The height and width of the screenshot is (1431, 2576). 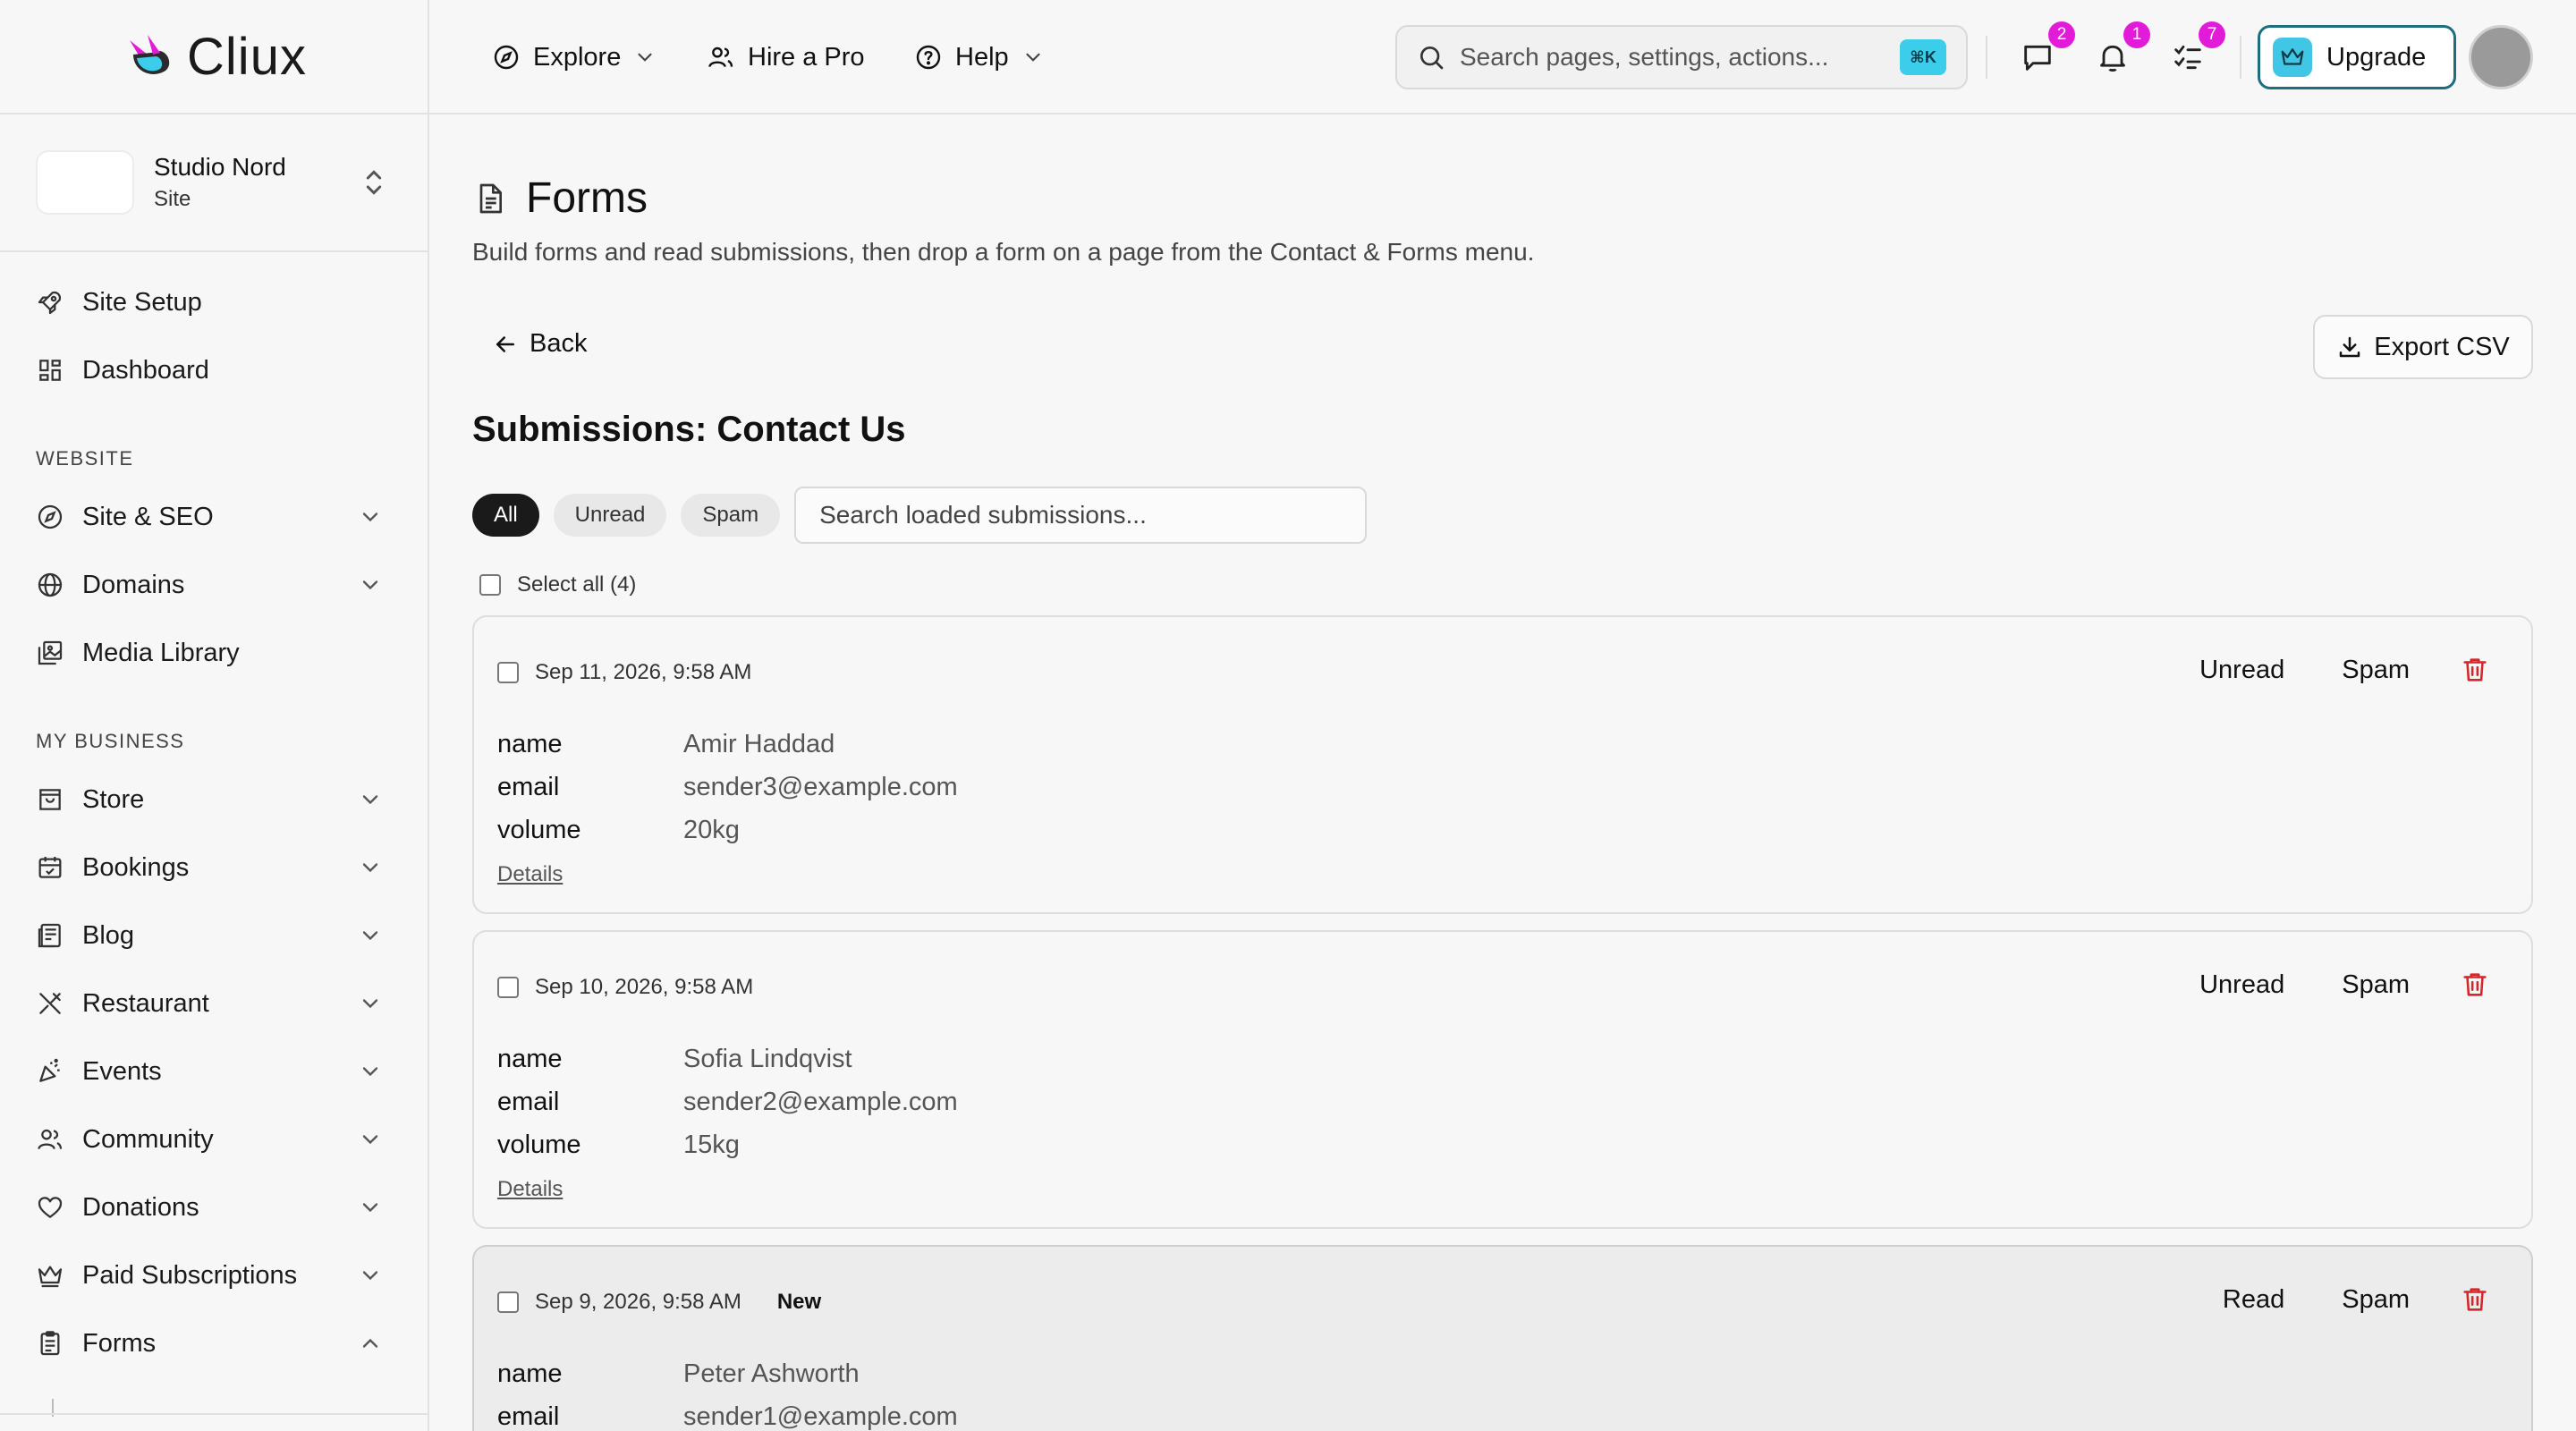 I want to click on export-csv-button: Export CSV, so click(x=2423, y=347).